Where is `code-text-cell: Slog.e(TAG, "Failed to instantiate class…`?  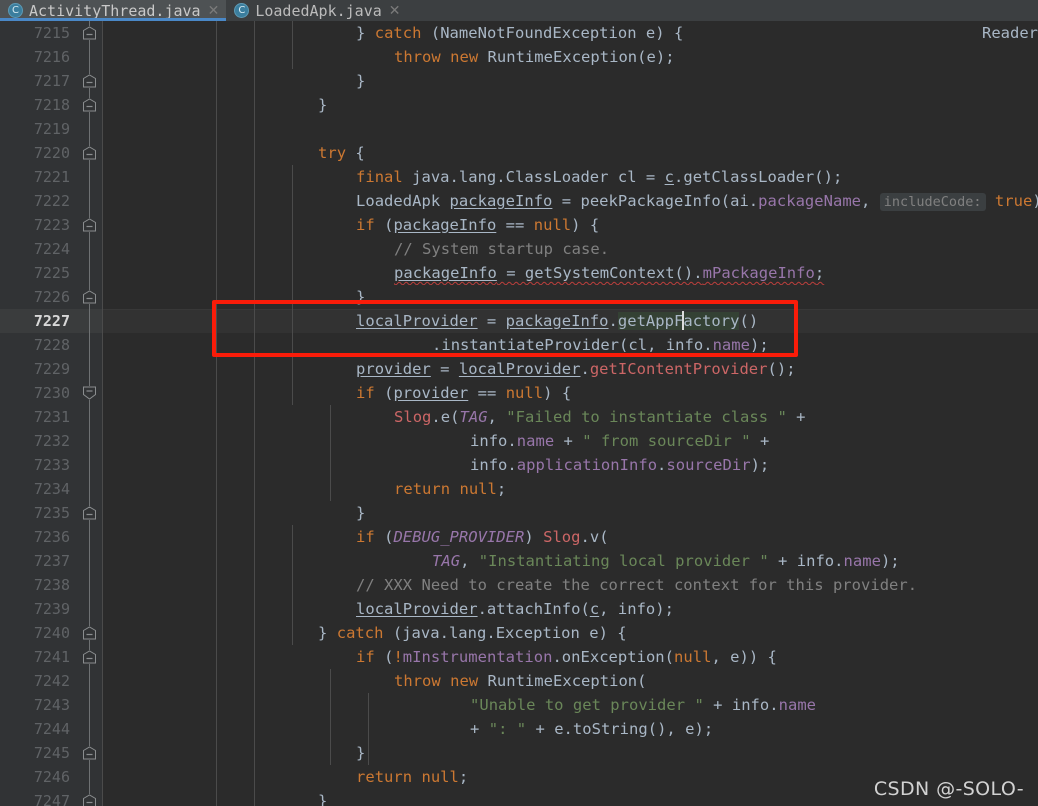 code-text-cell: Slog.e(TAG, "Failed to instantiate class… is located at coordinates (570, 417).